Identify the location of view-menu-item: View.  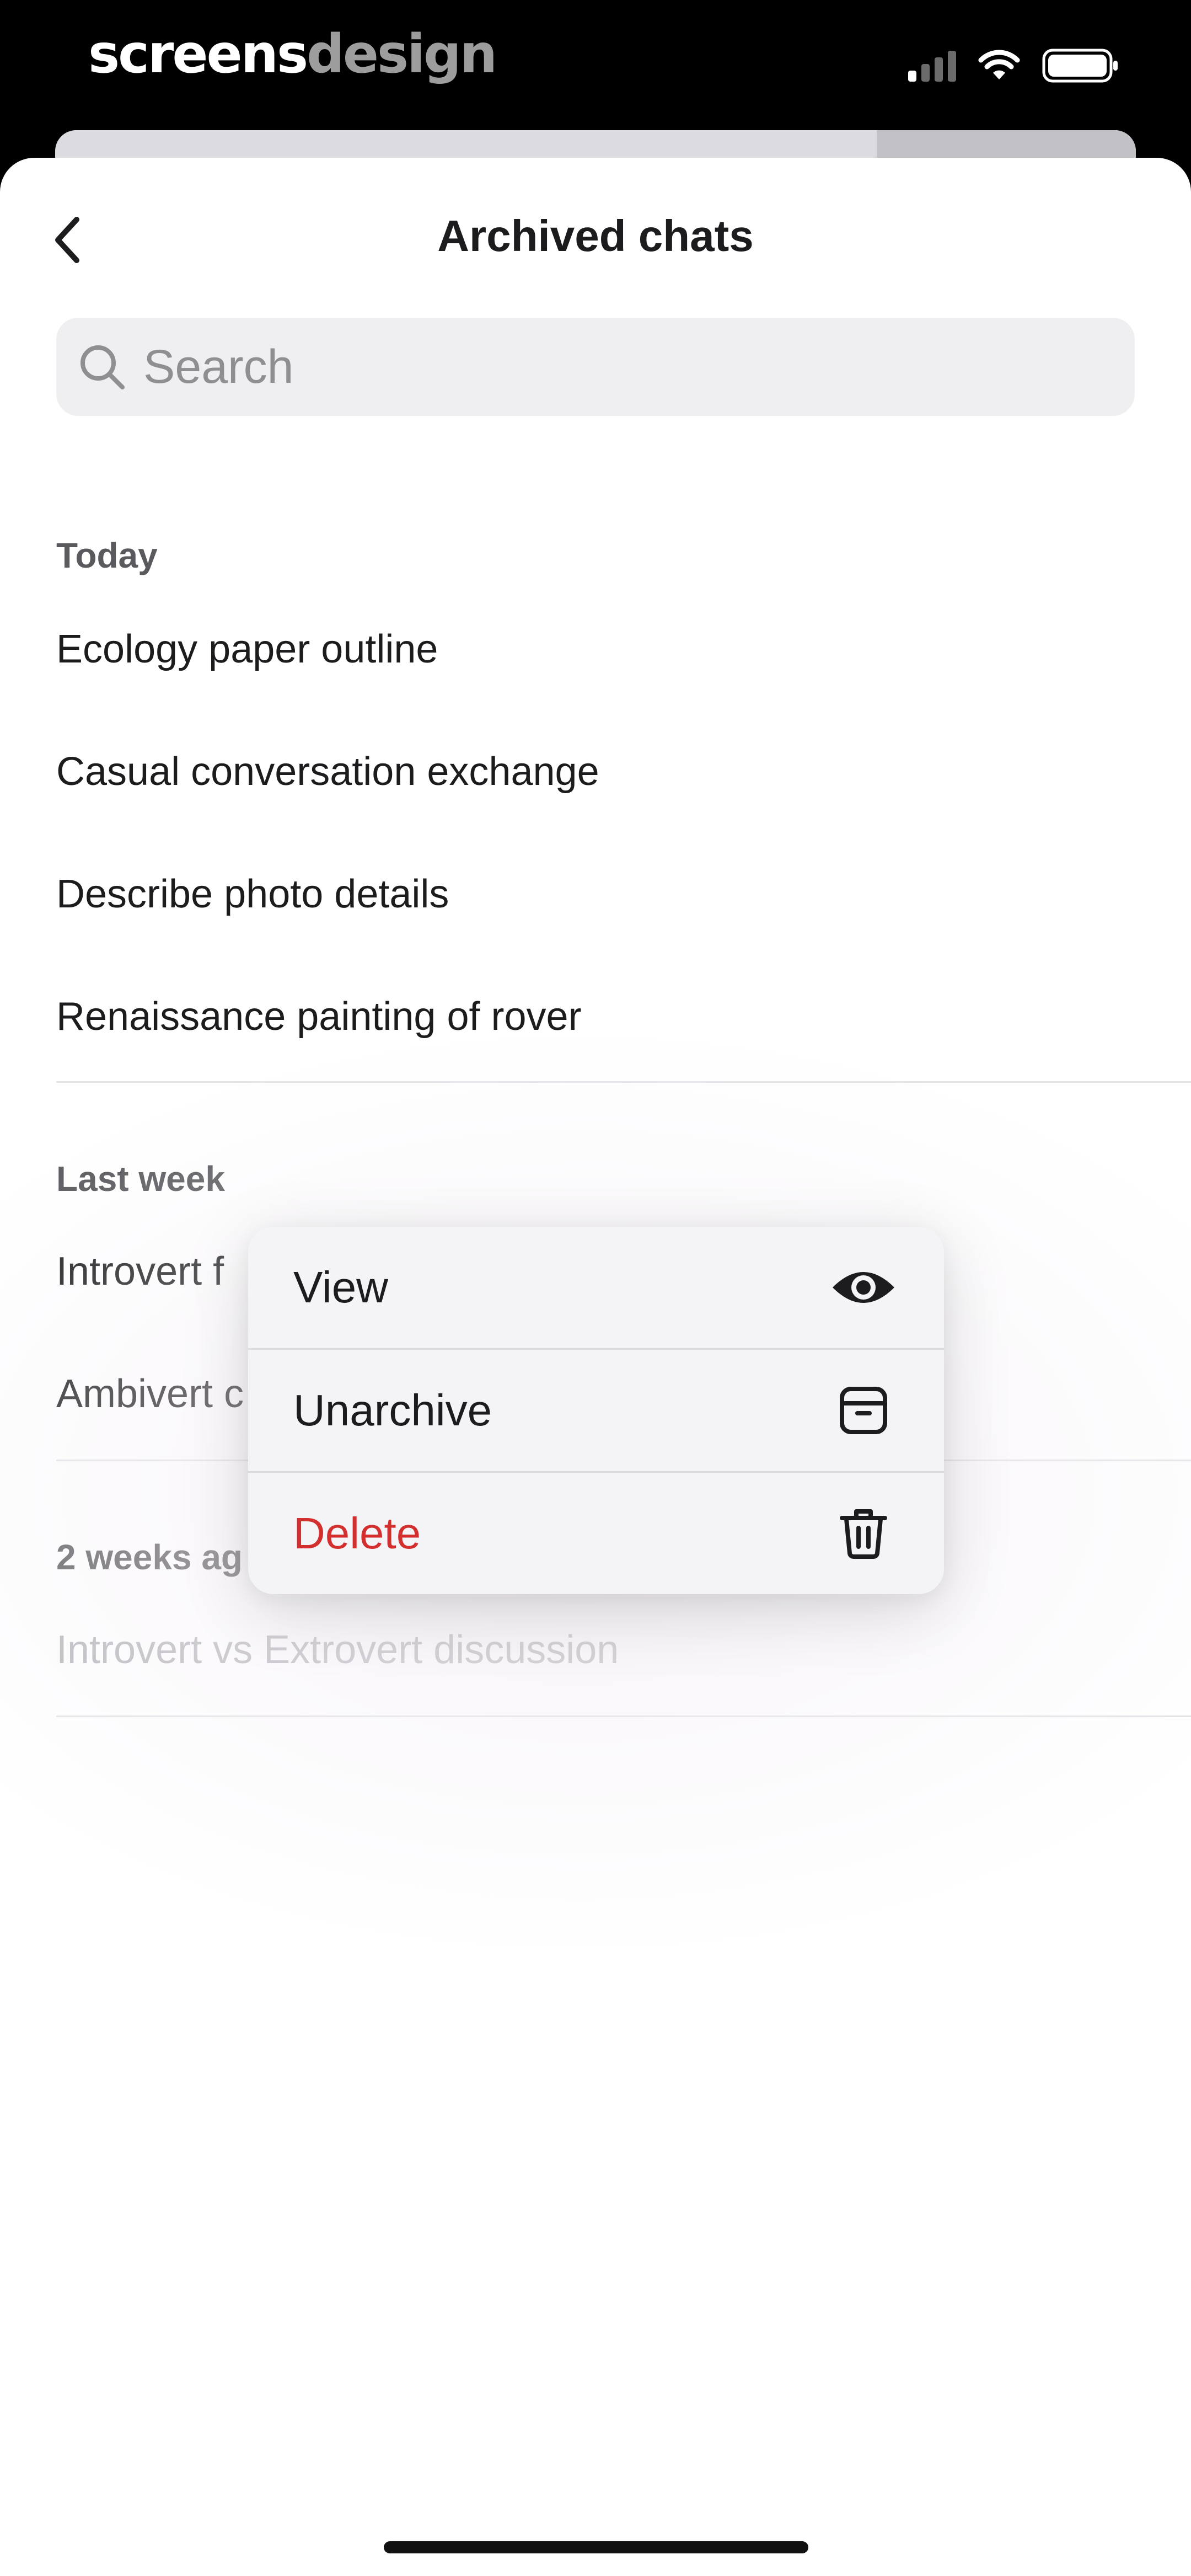
(596, 1287).